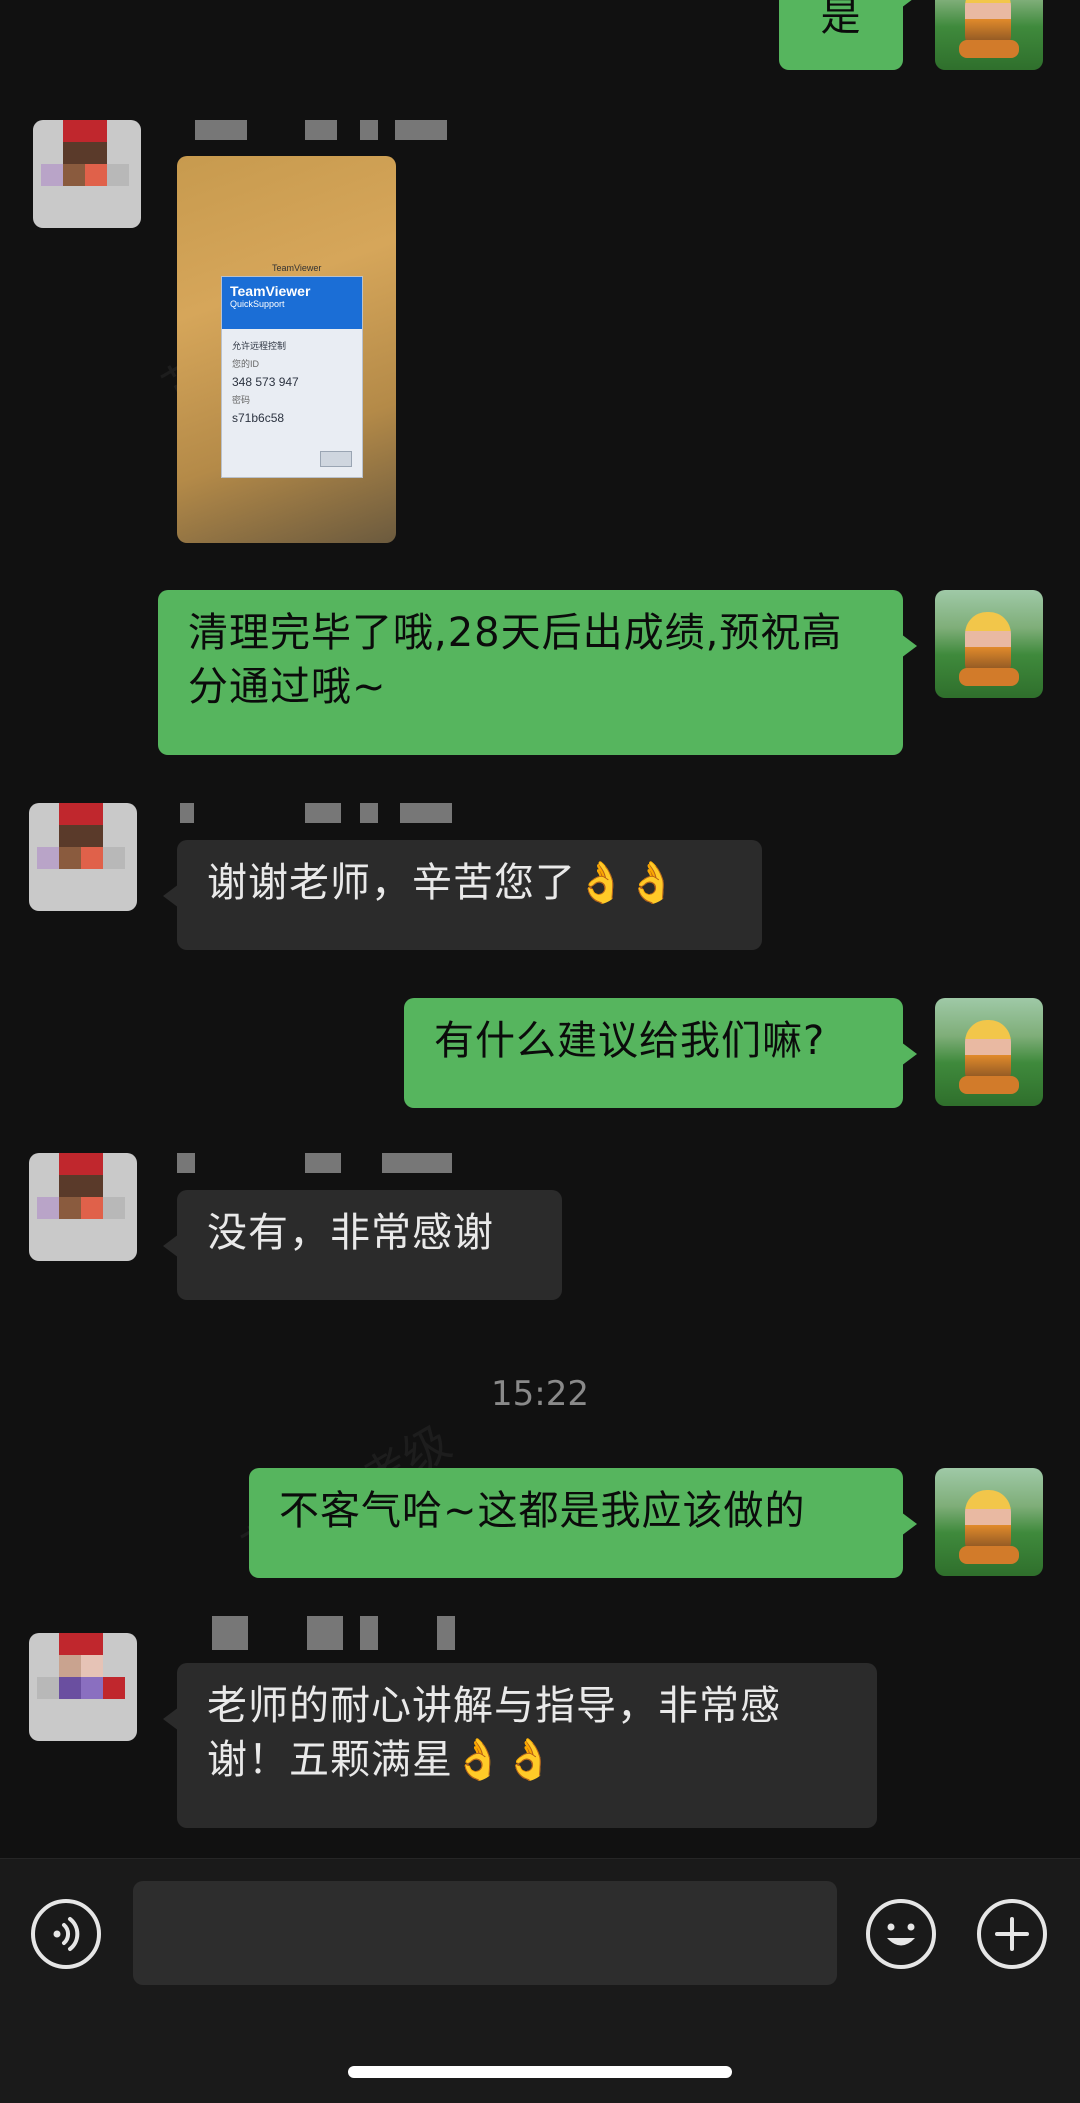  Describe the element at coordinates (259, 346) in the screenshot. I see `allow-remote-label: 允许远程控制` at that location.